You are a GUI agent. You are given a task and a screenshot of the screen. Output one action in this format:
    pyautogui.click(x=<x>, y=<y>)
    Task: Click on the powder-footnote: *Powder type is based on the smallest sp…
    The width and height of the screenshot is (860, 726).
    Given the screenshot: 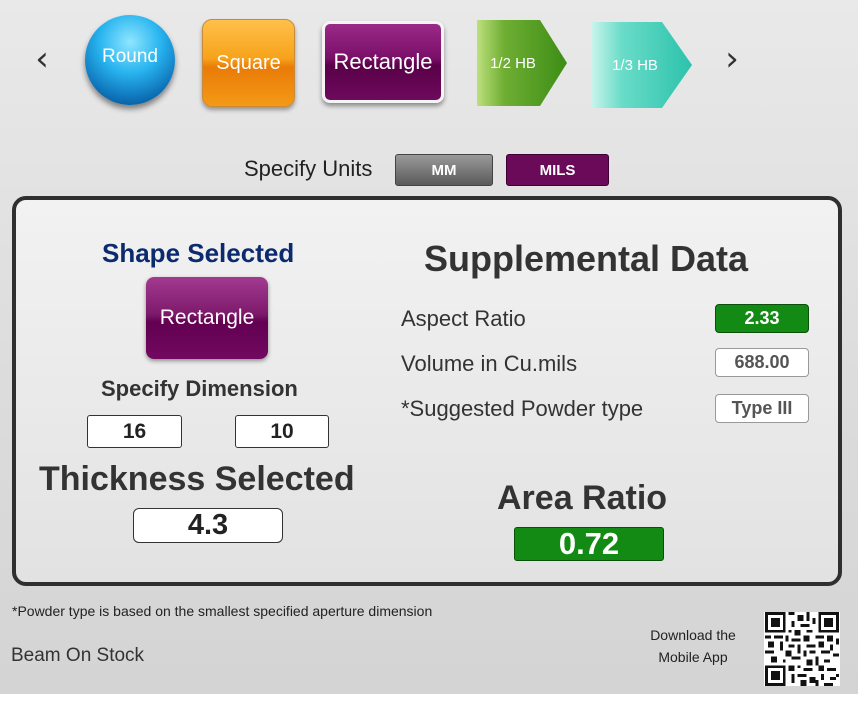 What is the action you would take?
    pyautogui.click(x=222, y=611)
    